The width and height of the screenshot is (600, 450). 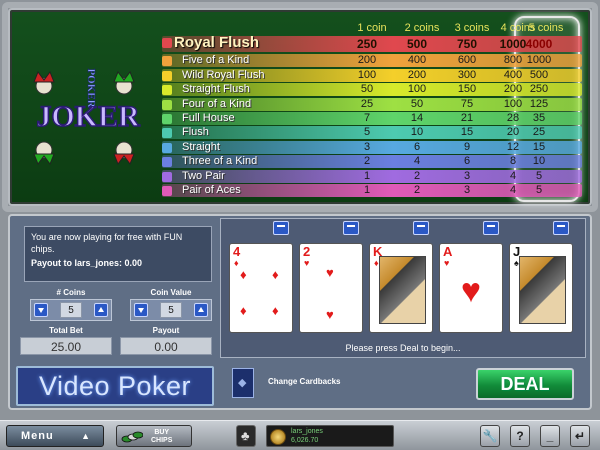 What do you see at coordinates (372, 104) in the screenshot?
I see `paytable-row: Four of a Kind 25 50 75 100 125` at bounding box center [372, 104].